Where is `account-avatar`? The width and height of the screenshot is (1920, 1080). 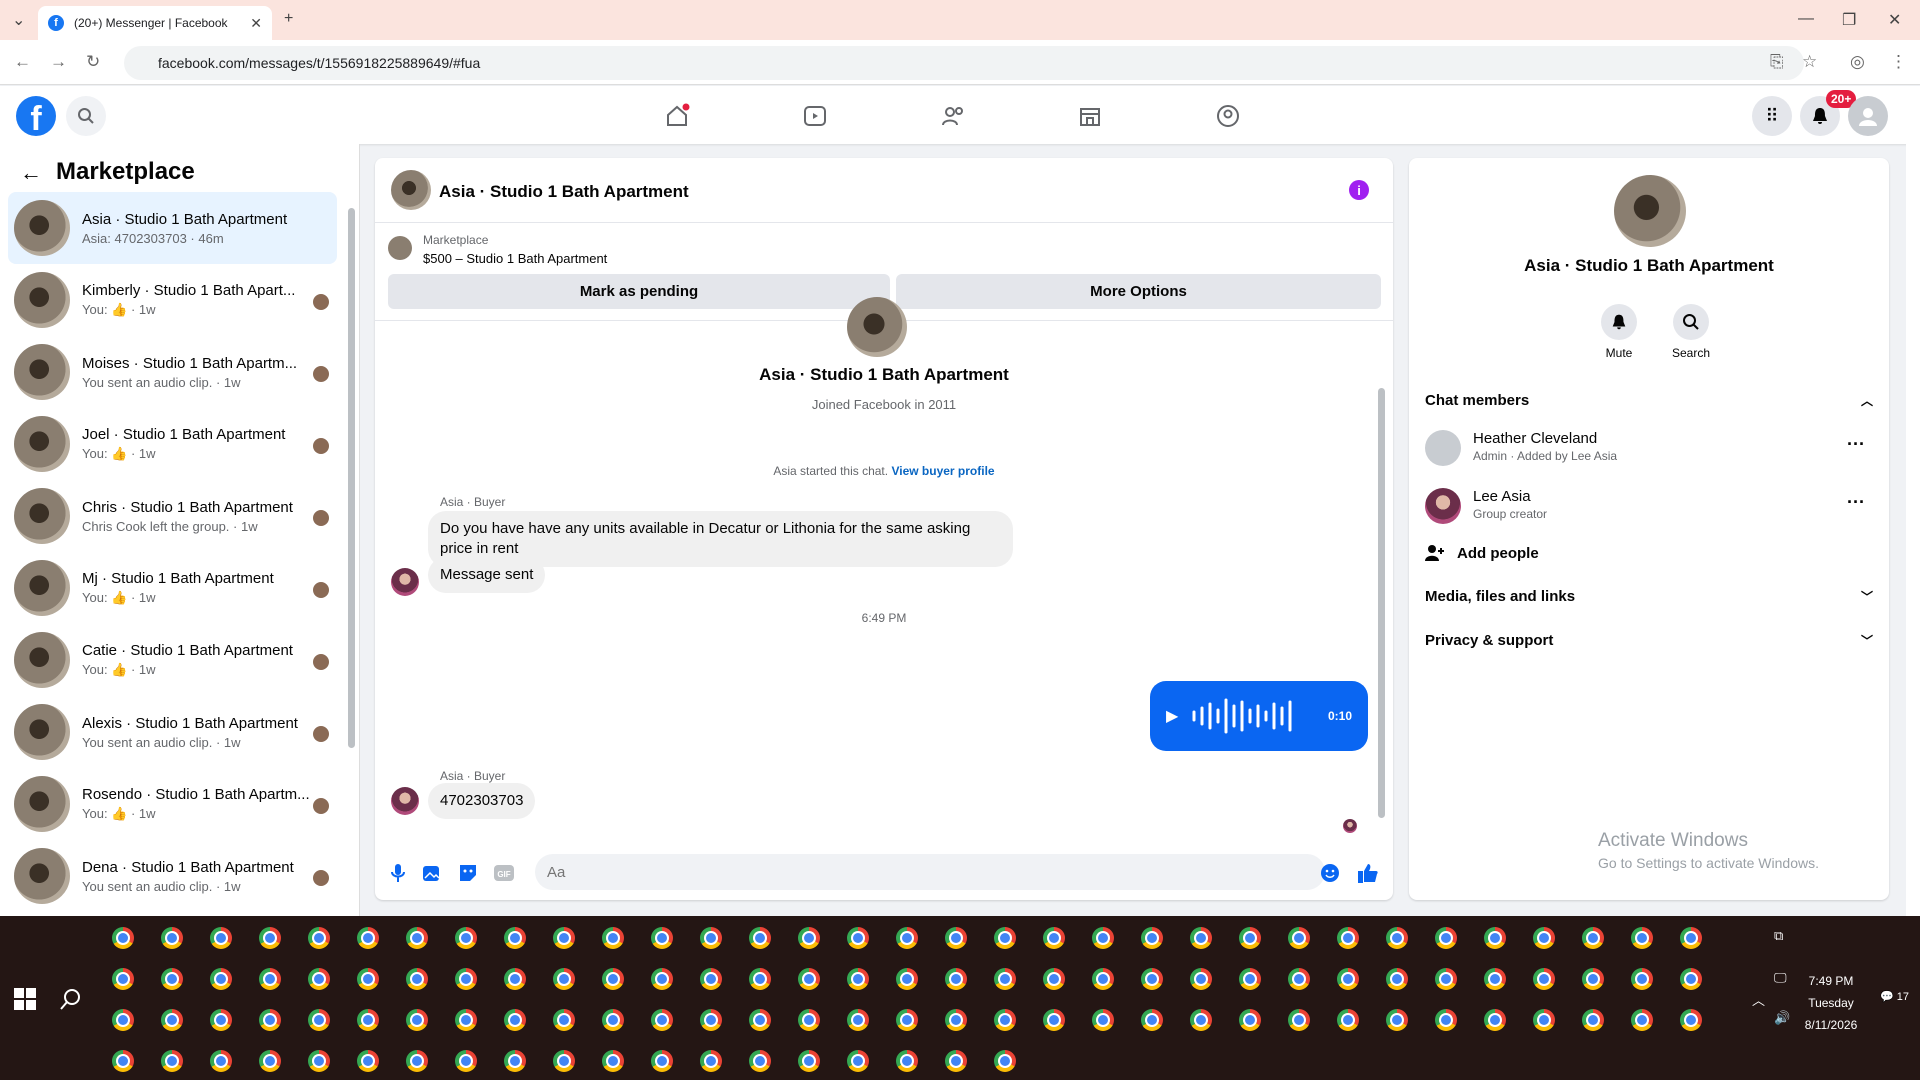
account-avatar is located at coordinates (1868, 116).